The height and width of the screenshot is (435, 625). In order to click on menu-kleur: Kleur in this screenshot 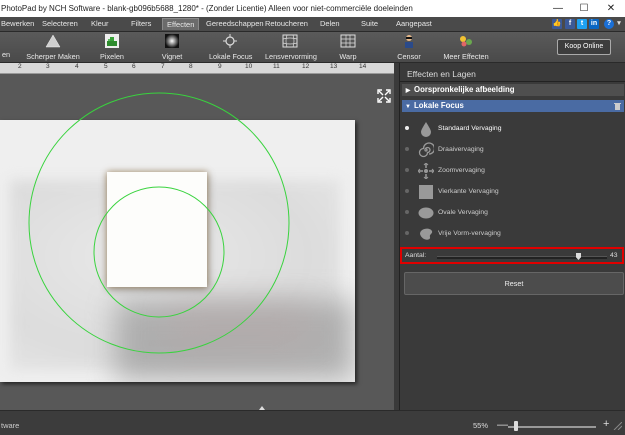, I will do `click(100, 23)`.